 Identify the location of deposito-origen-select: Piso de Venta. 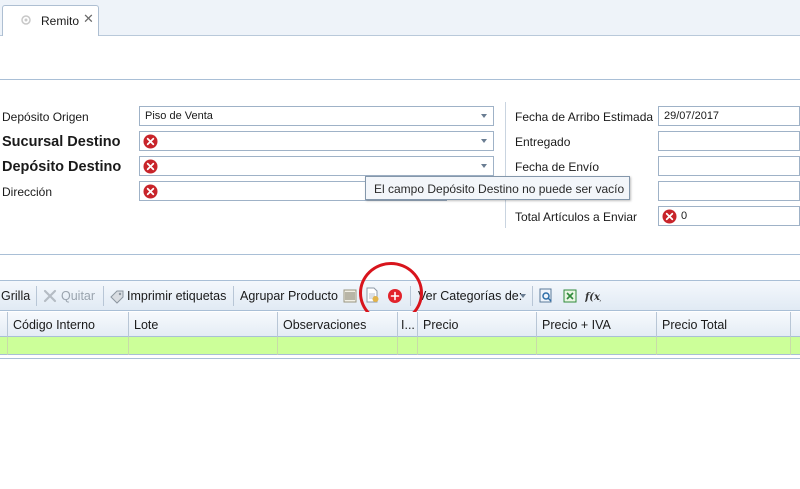
(316, 116).